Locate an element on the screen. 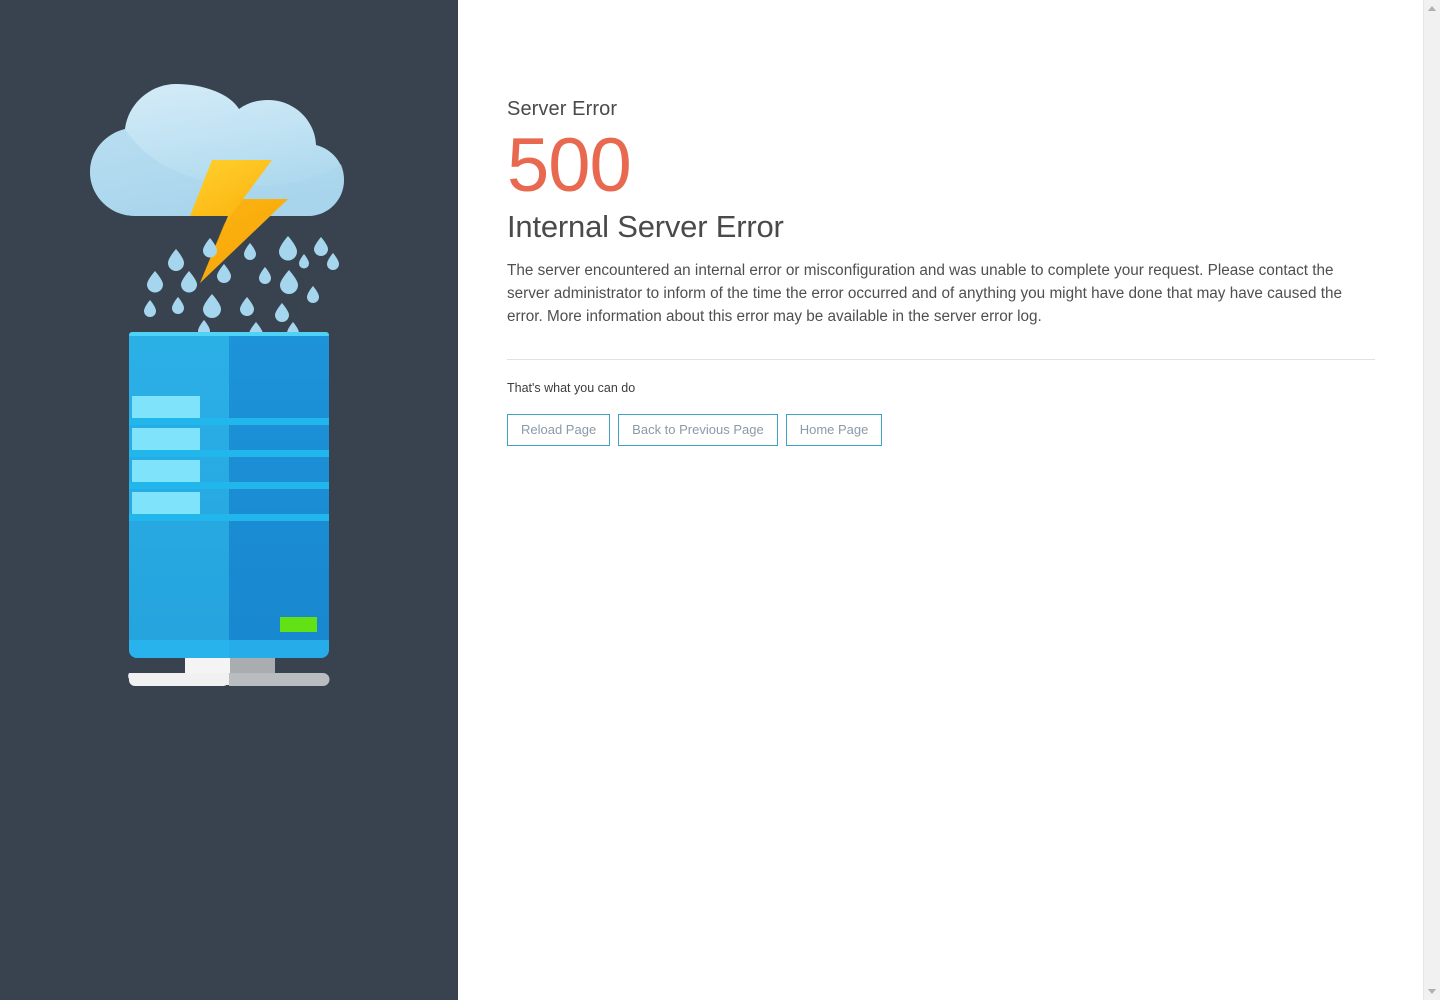 This screenshot has height=1000, width=1440. server-status-led is located at coordinates (298, 624).